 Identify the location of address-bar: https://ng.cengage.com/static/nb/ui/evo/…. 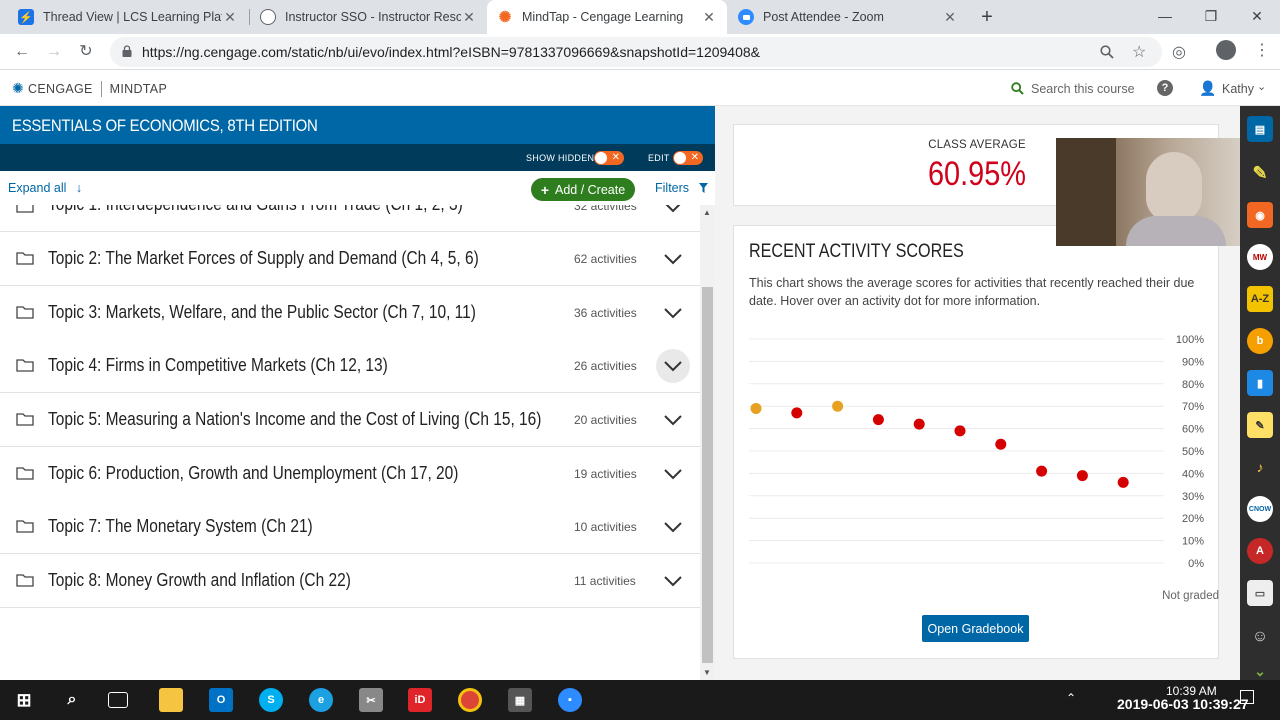
(636, 52).